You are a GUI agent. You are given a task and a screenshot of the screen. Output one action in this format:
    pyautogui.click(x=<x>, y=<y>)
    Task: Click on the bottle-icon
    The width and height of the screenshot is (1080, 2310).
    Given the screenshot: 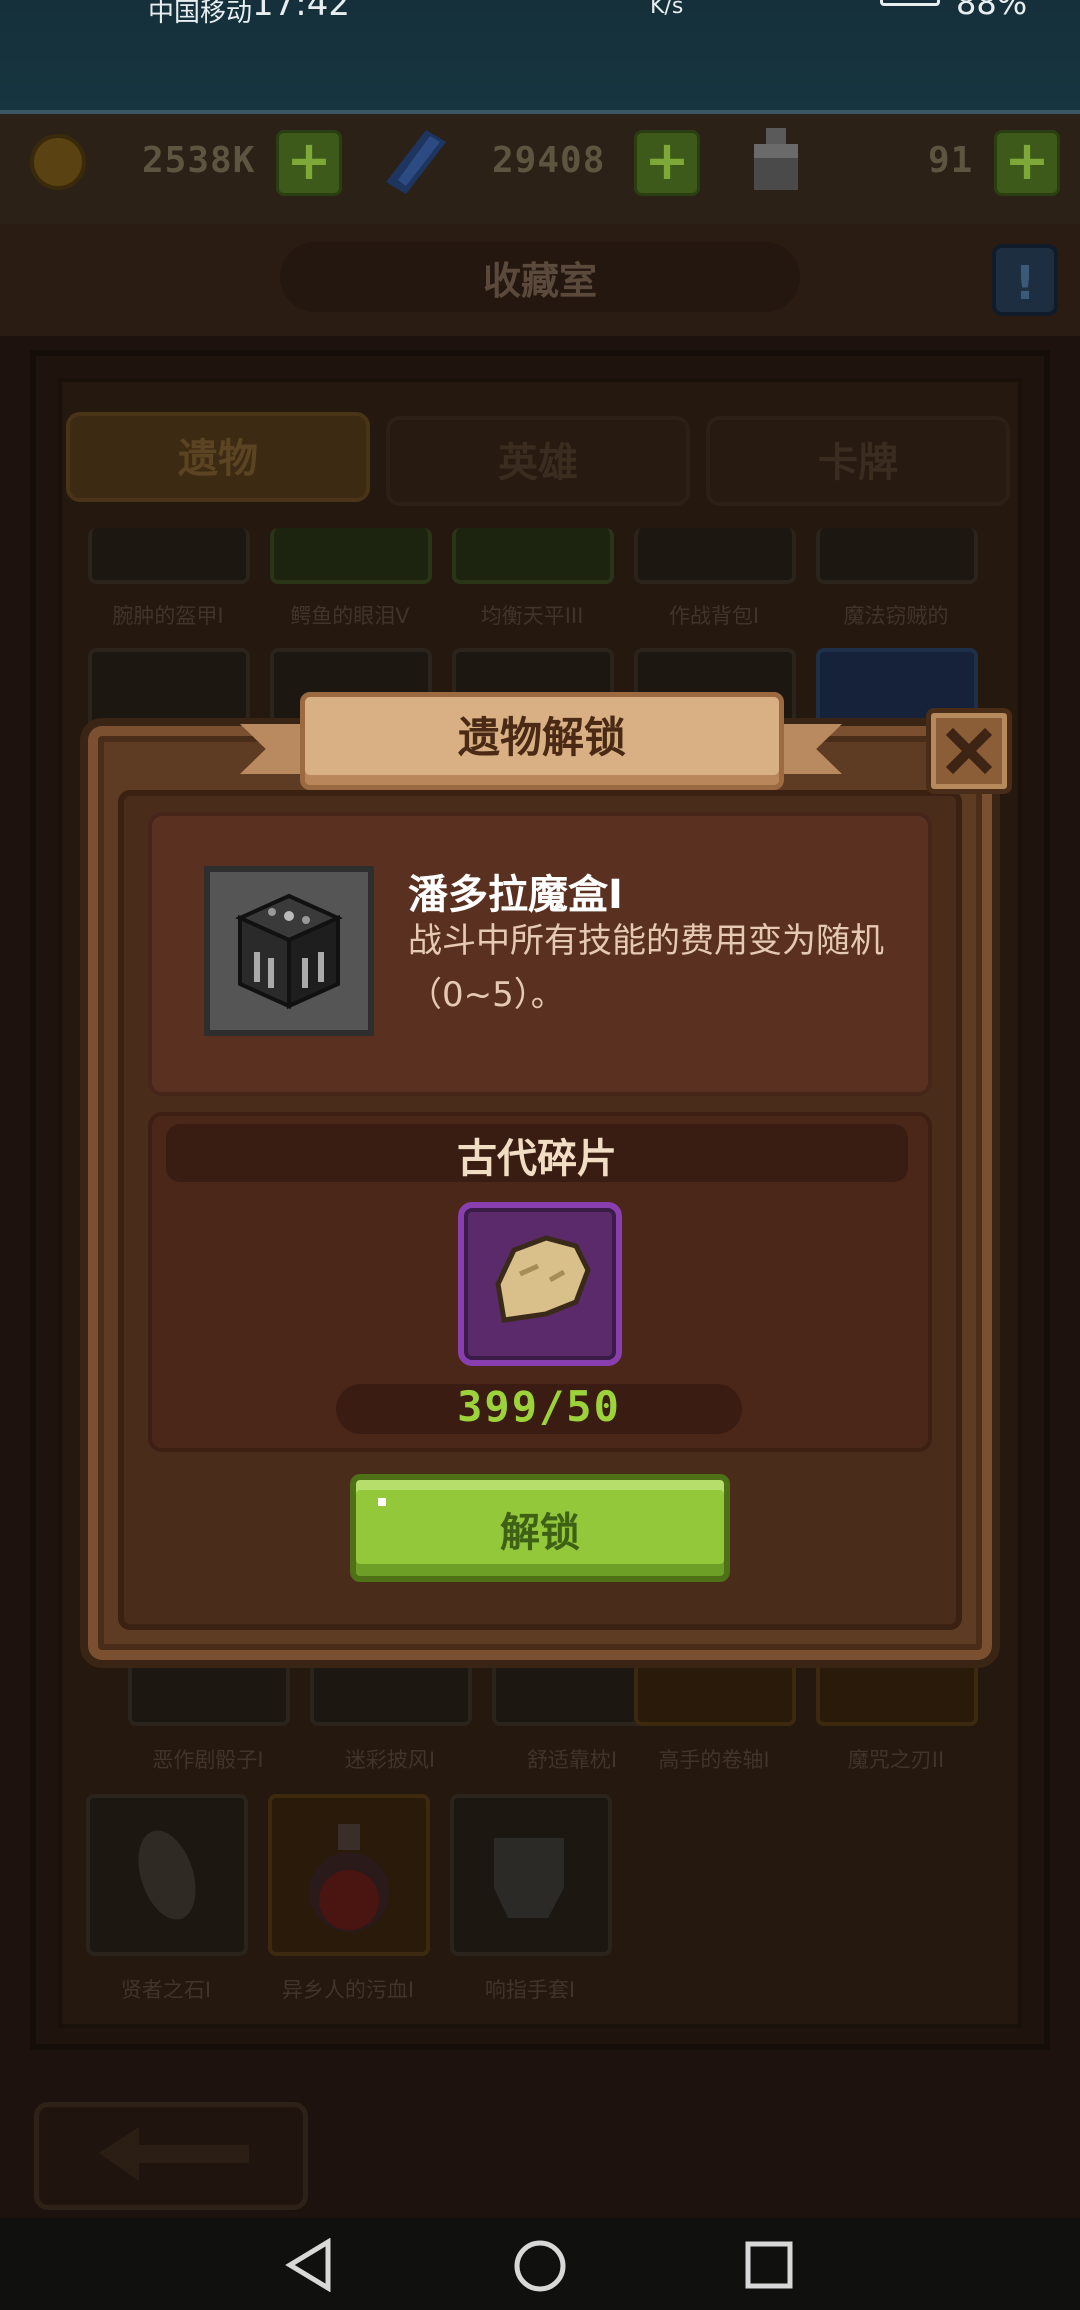 What is the action you would take?
    pyautogui.click(x=776, y=159)
    